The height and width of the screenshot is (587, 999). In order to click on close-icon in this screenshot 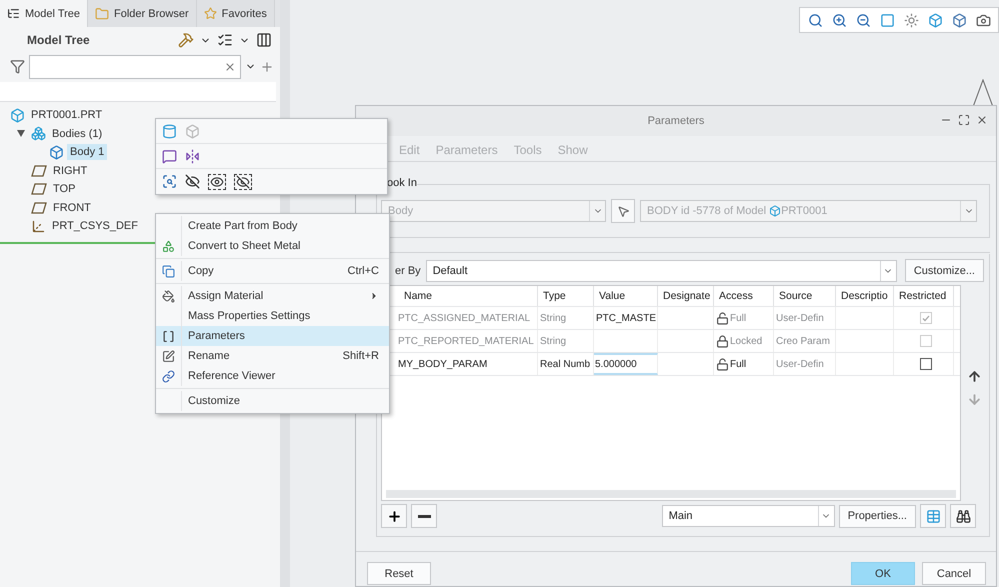, I will do `click(982, 120)`.